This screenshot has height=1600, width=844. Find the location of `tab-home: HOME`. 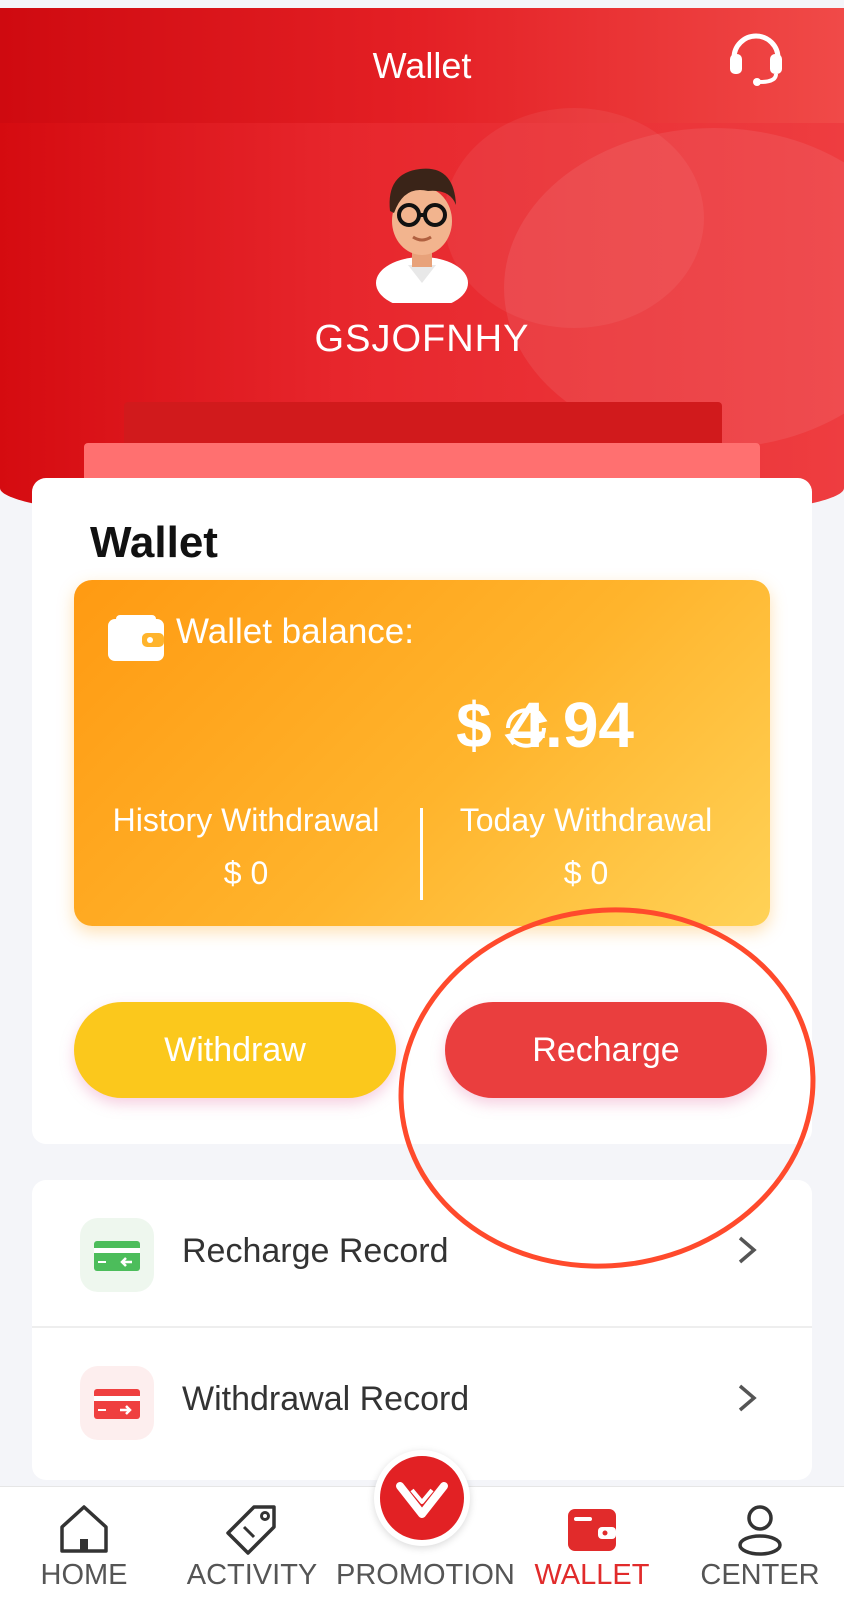

tab-home: HOME is located at coordinates (84, 1543).